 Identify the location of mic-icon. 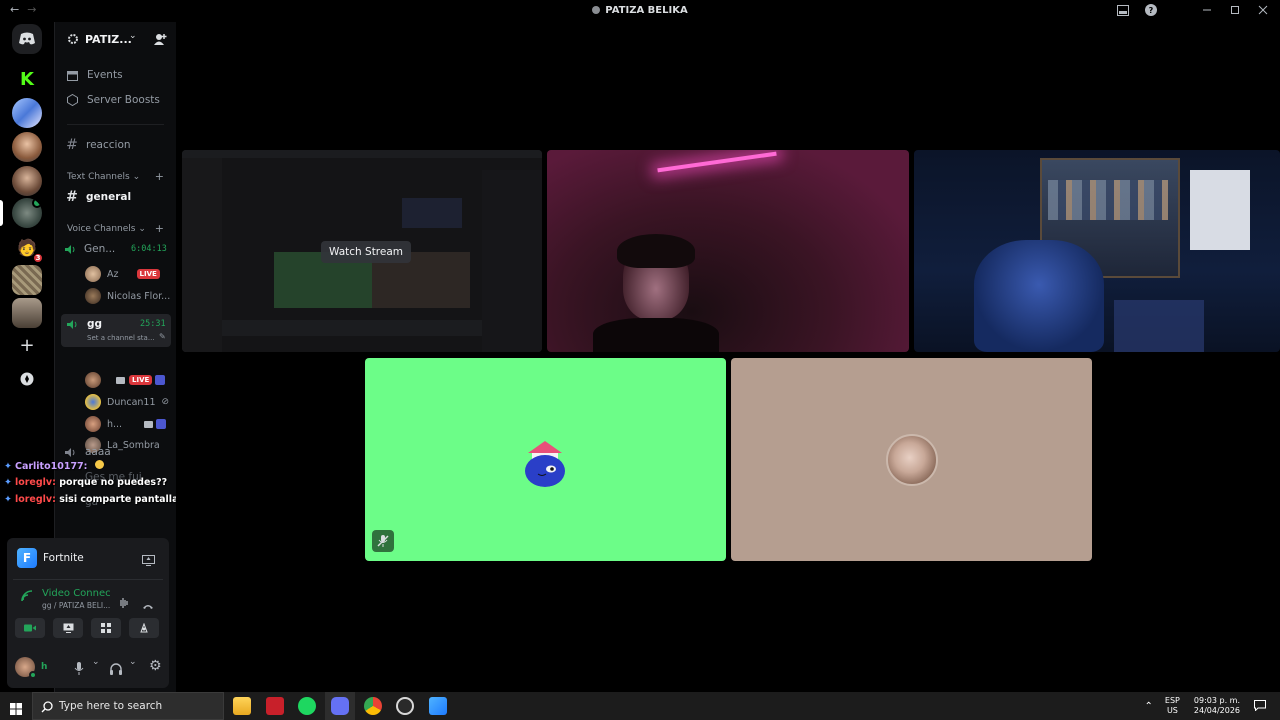
(79, 669).